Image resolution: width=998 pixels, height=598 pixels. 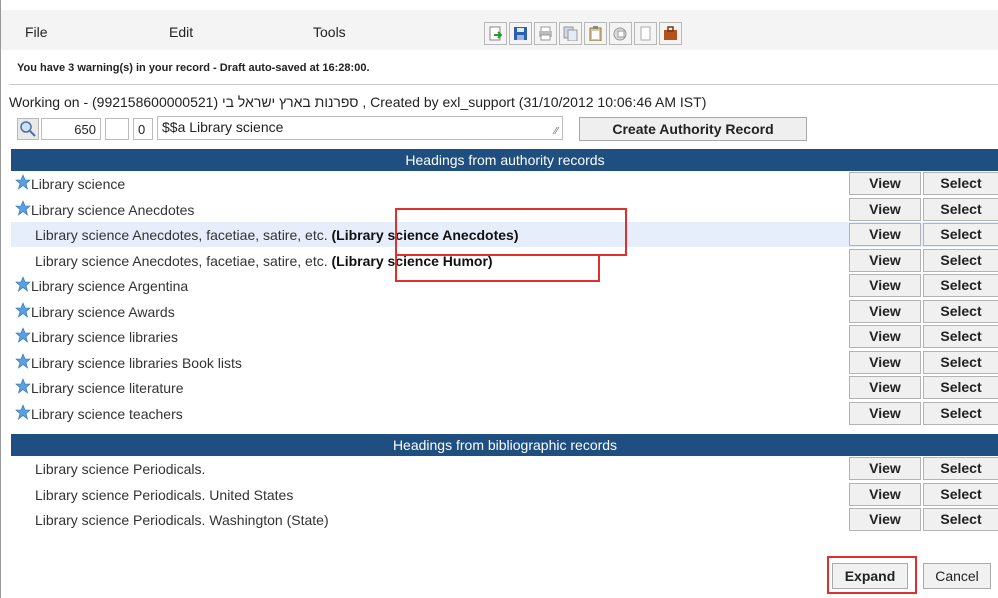 I want to click on heading-text: Library science Awards, so click(x=103, y=311).